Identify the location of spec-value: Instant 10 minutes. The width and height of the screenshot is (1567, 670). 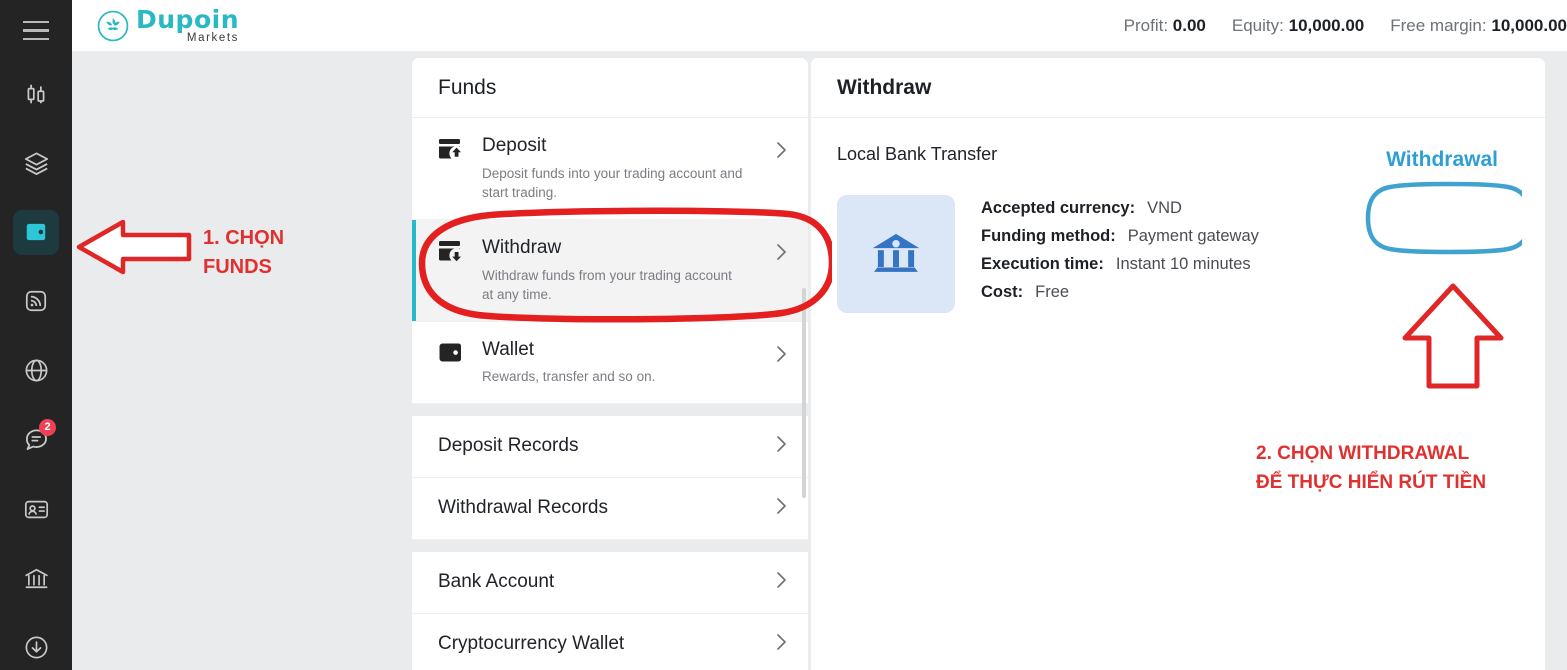
(1183, 264).